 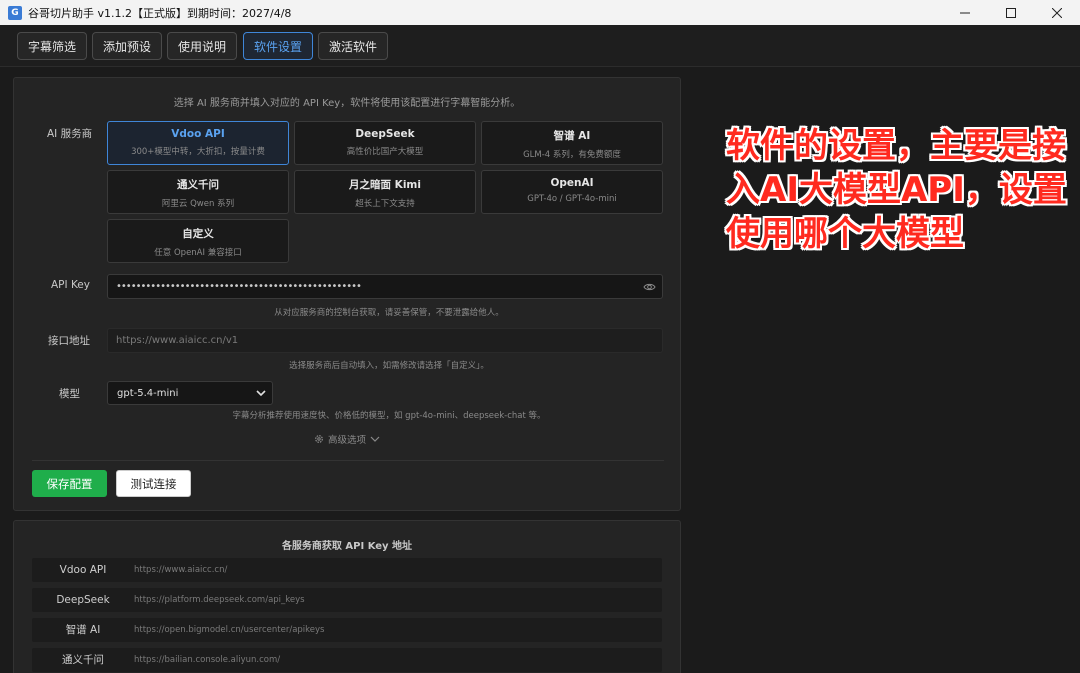 I want to click on annotation-line-2: 入AI大模型API，设置, so click(x=896, y=190).